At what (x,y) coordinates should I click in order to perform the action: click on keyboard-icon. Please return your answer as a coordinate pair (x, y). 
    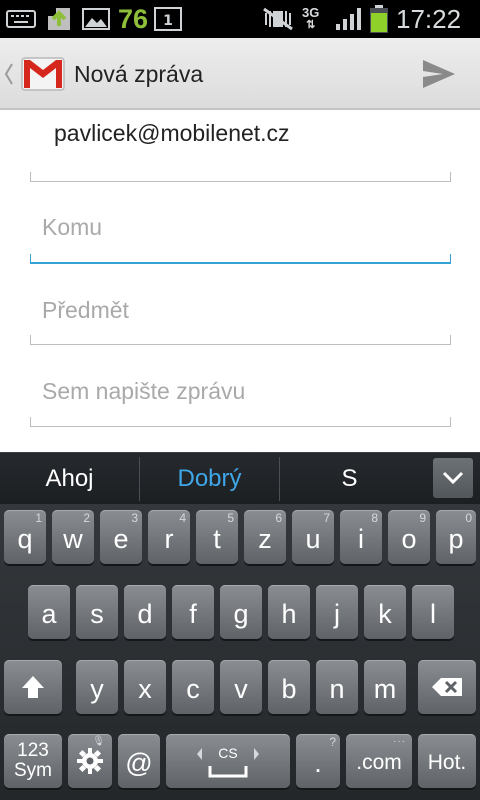
    Looking at the image, I should click on (21, 19).